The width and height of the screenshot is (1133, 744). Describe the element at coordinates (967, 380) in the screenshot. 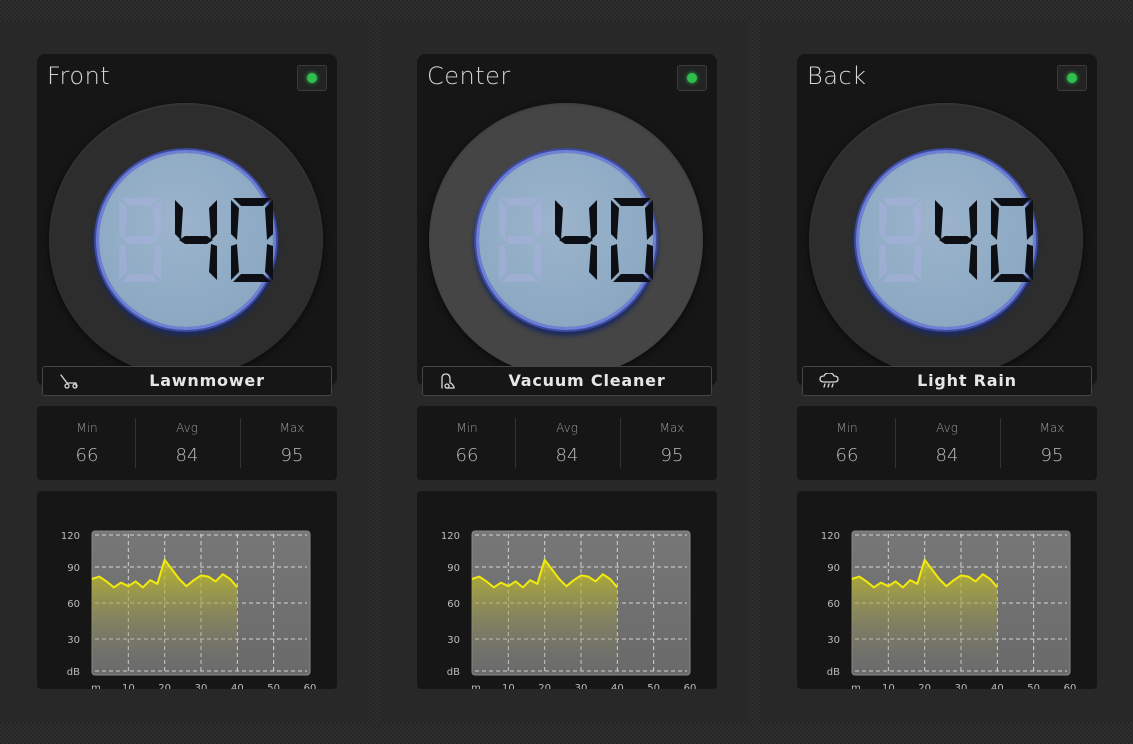

I see `source-label: Light Rain` at that location.